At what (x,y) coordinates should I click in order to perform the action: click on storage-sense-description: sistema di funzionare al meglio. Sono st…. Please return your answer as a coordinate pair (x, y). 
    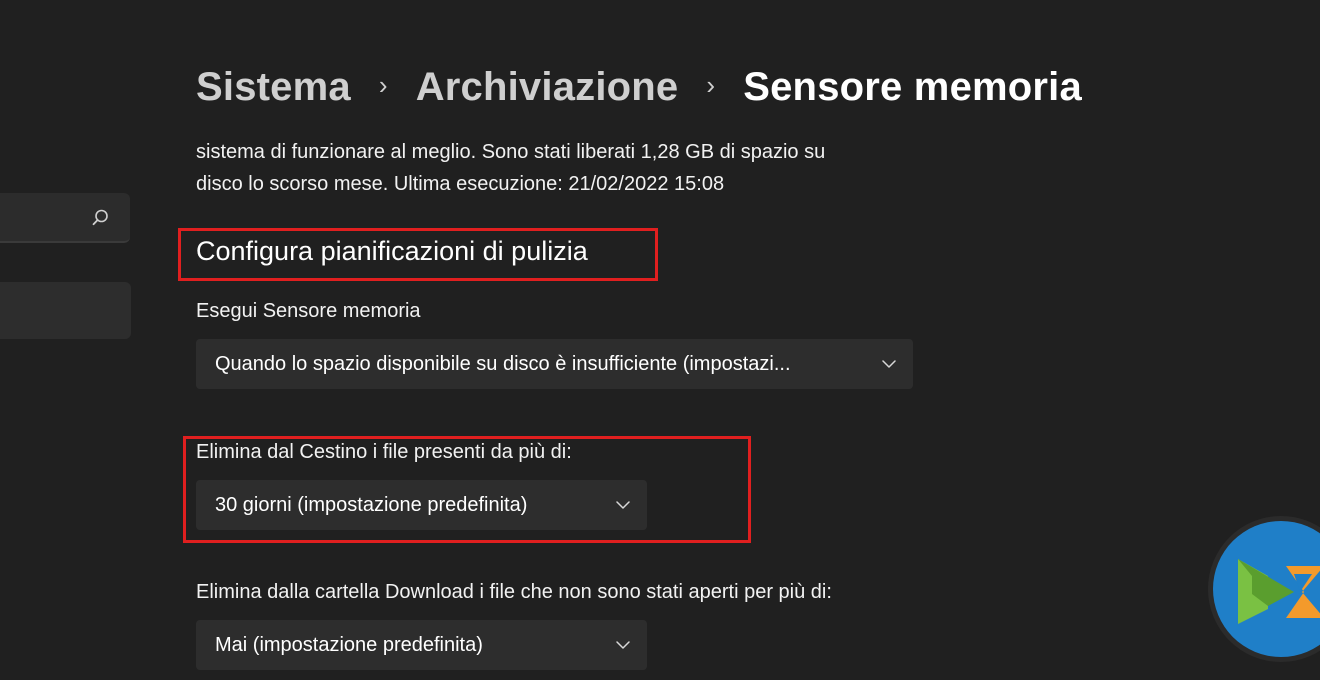
    Looking at the image, I should click on (556, 168).